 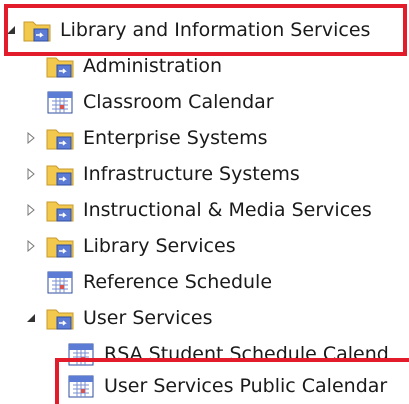 I want to click on tree-item-label: Infrastructure Systems, so click(x=191, y=174).